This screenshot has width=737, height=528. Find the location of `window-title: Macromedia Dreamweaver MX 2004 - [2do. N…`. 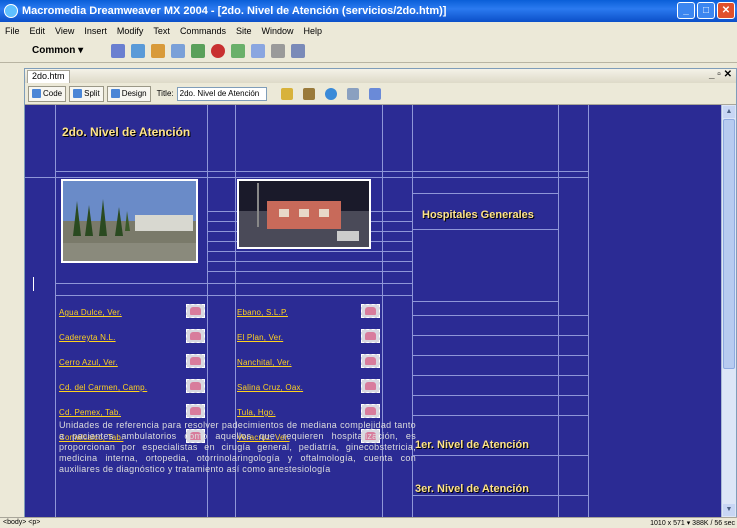

window-title: Macromedia Dreamweaver MX 2004 - [2do. N… is located at coordinates (234, 11).